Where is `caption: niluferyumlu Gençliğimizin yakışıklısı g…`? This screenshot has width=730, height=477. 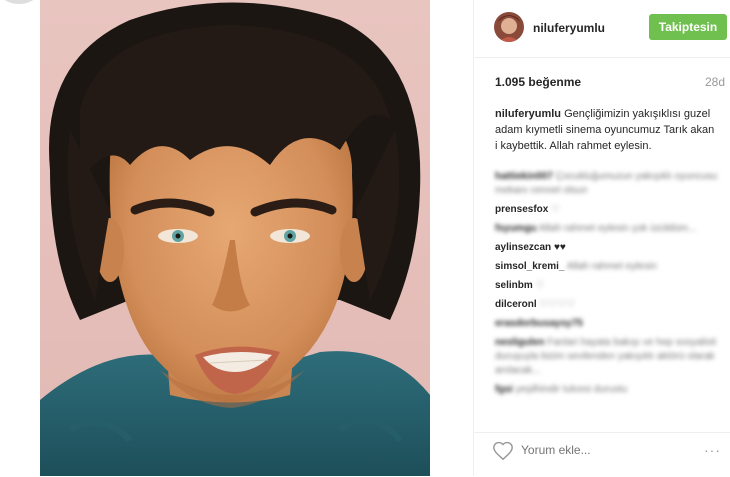
caption: niluferyumlu Gençliğimizin yakışıklısı g… is located at coordinates (605, 130).